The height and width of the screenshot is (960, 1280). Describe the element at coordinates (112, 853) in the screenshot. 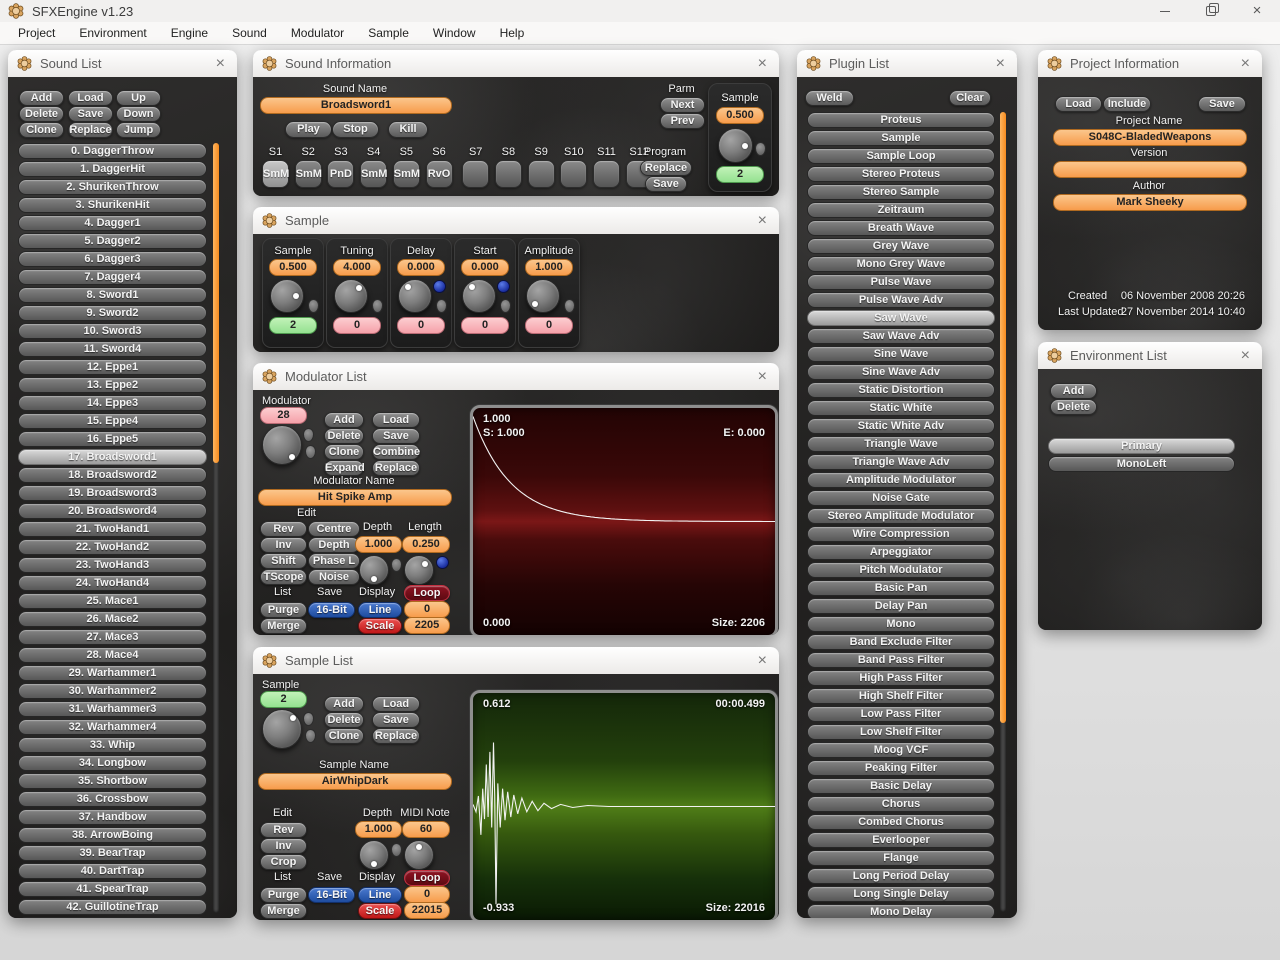

I see `sound-list-item: 39. BearTrap` at that location.